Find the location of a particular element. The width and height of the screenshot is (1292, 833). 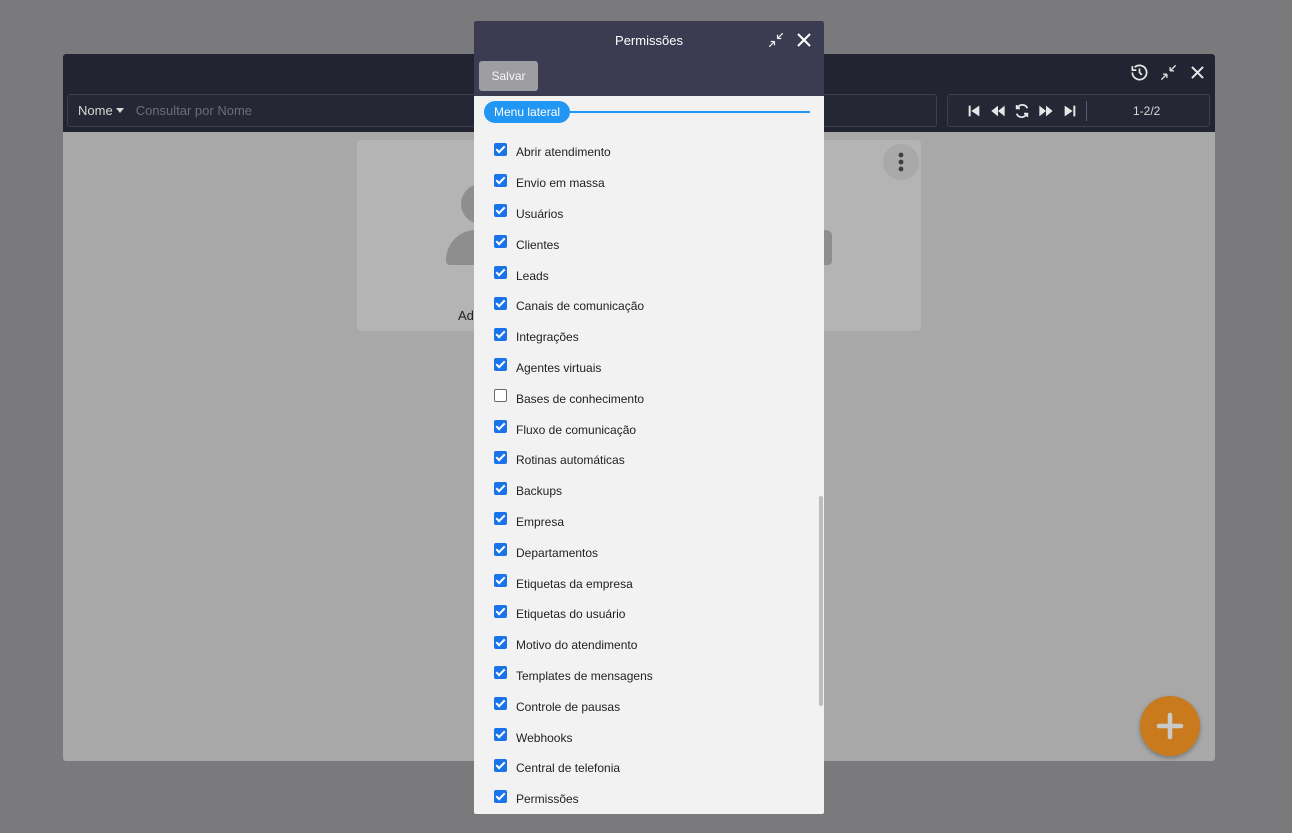

permission-label: Leads is located at coordinates (532, 275).